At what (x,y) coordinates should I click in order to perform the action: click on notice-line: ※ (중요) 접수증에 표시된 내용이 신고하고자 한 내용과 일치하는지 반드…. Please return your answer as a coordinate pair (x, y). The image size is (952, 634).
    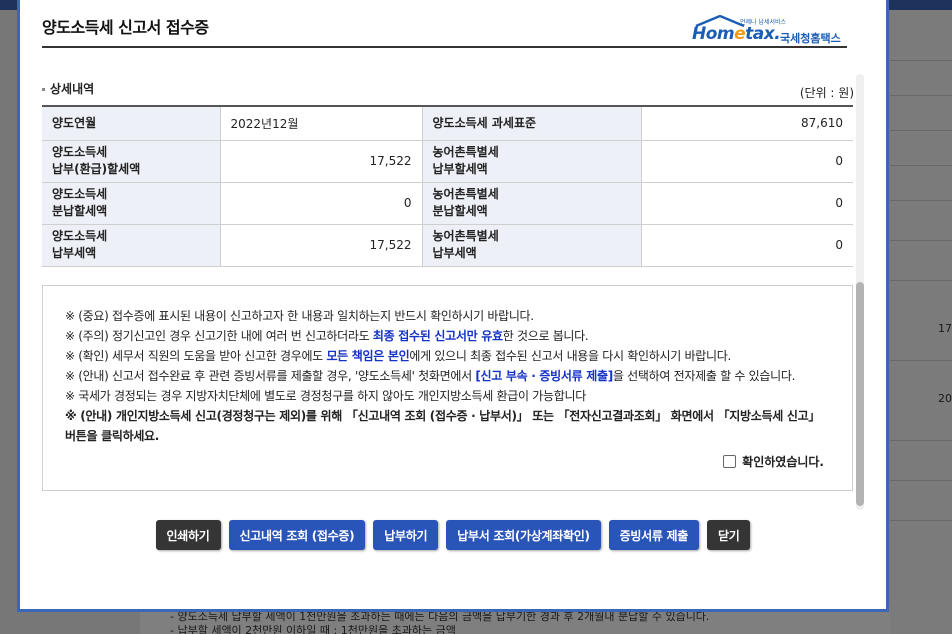
    Looking at the image, I should click on (299, 316).